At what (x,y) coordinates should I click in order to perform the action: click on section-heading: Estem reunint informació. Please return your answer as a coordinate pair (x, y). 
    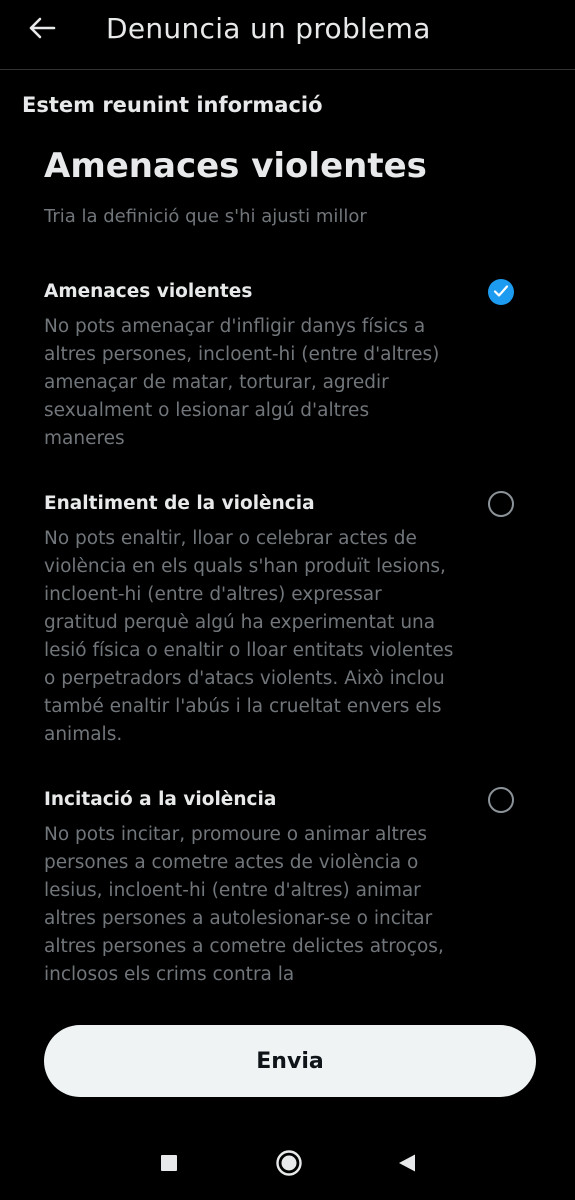
    Looking at the image, I should click on (172, 105).